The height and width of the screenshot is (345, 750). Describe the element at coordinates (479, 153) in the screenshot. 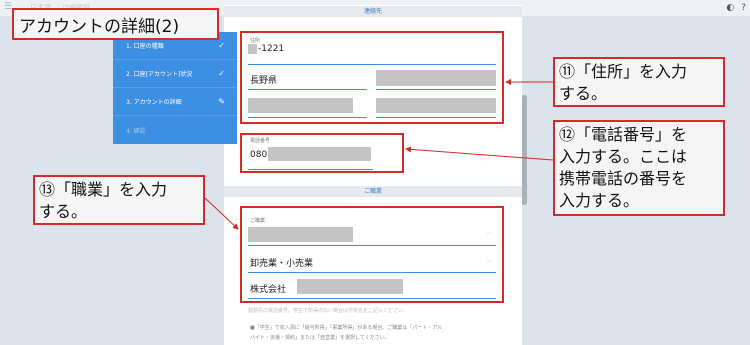

I see `arrow-phone` at that location.